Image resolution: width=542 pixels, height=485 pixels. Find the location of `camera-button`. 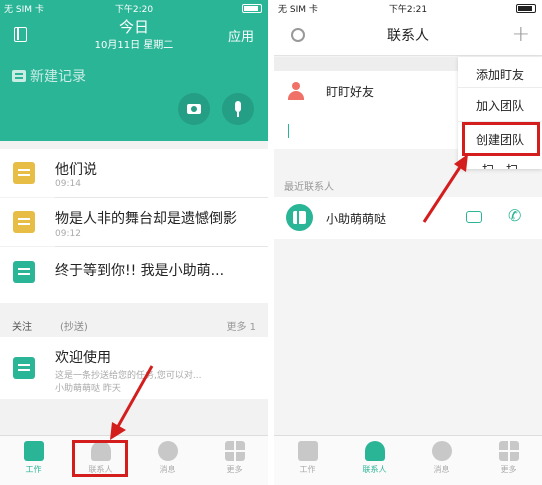

camera-button is located at coordinates (194, 109).